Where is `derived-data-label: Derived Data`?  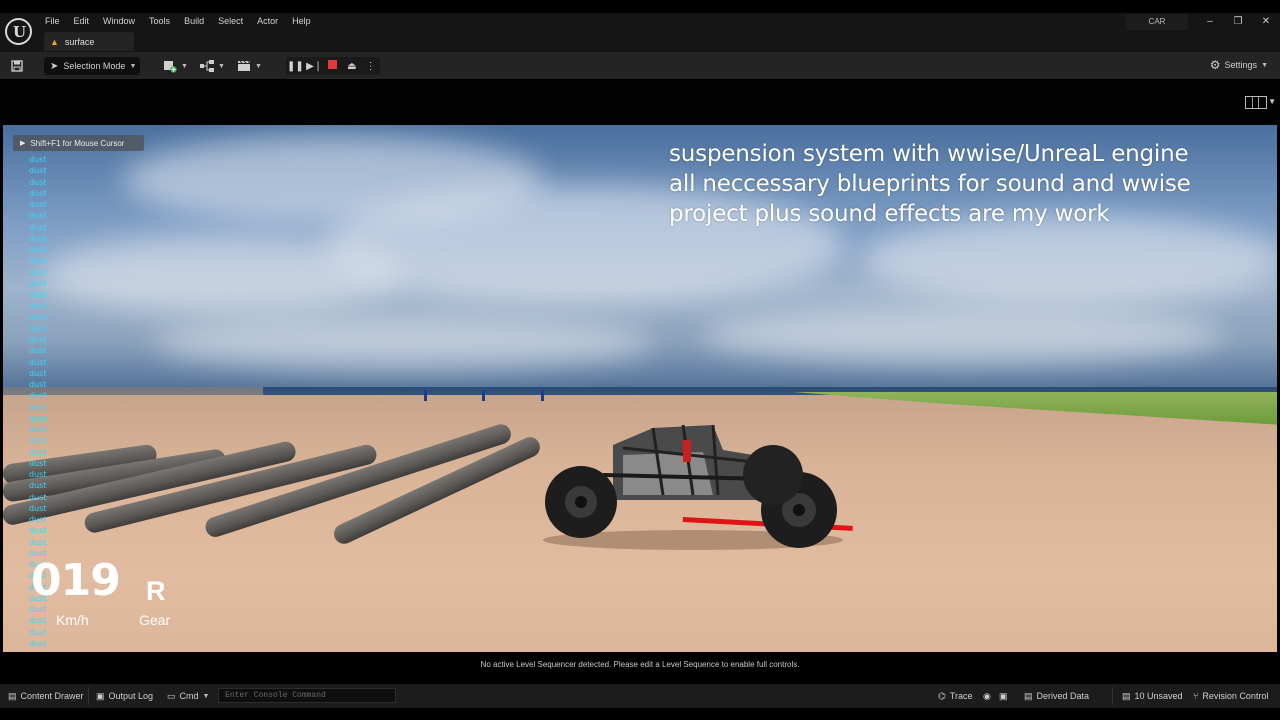 derived-data-label: Derived Data is located at coordinates (1063, 696).